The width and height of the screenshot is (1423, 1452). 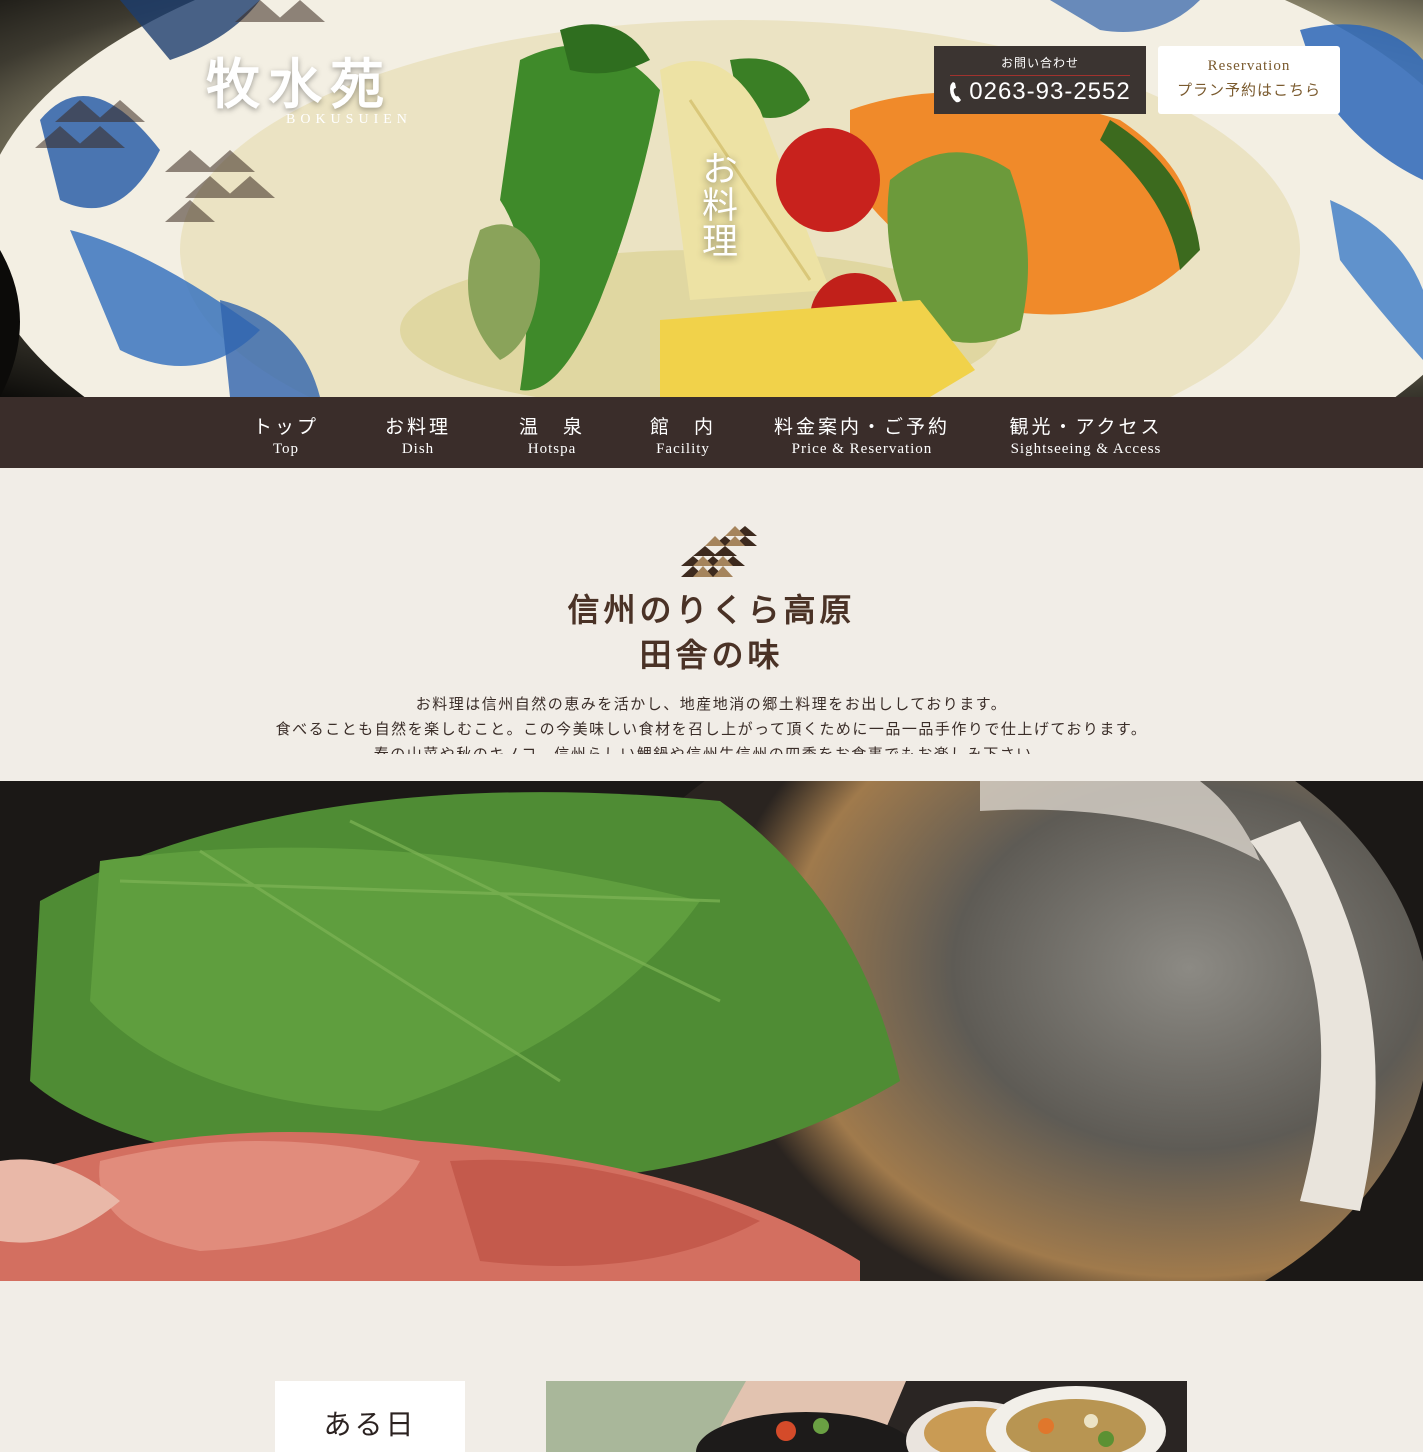 I want to click on featured-card: ある日, so click(x=370, y=1416).